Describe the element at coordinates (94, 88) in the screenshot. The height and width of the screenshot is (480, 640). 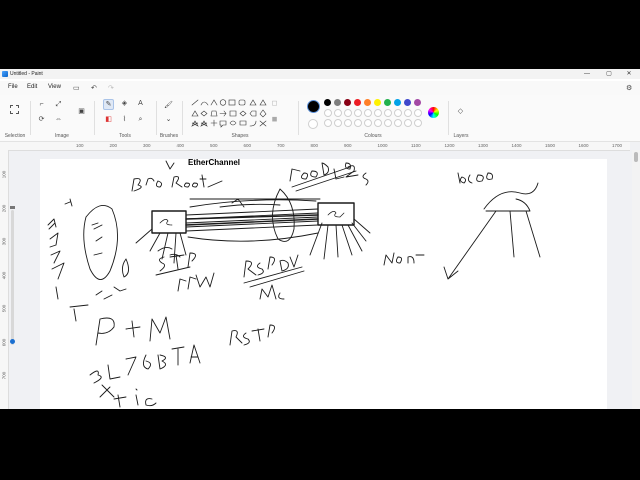
I see `undo-icon: ↶` at that location.